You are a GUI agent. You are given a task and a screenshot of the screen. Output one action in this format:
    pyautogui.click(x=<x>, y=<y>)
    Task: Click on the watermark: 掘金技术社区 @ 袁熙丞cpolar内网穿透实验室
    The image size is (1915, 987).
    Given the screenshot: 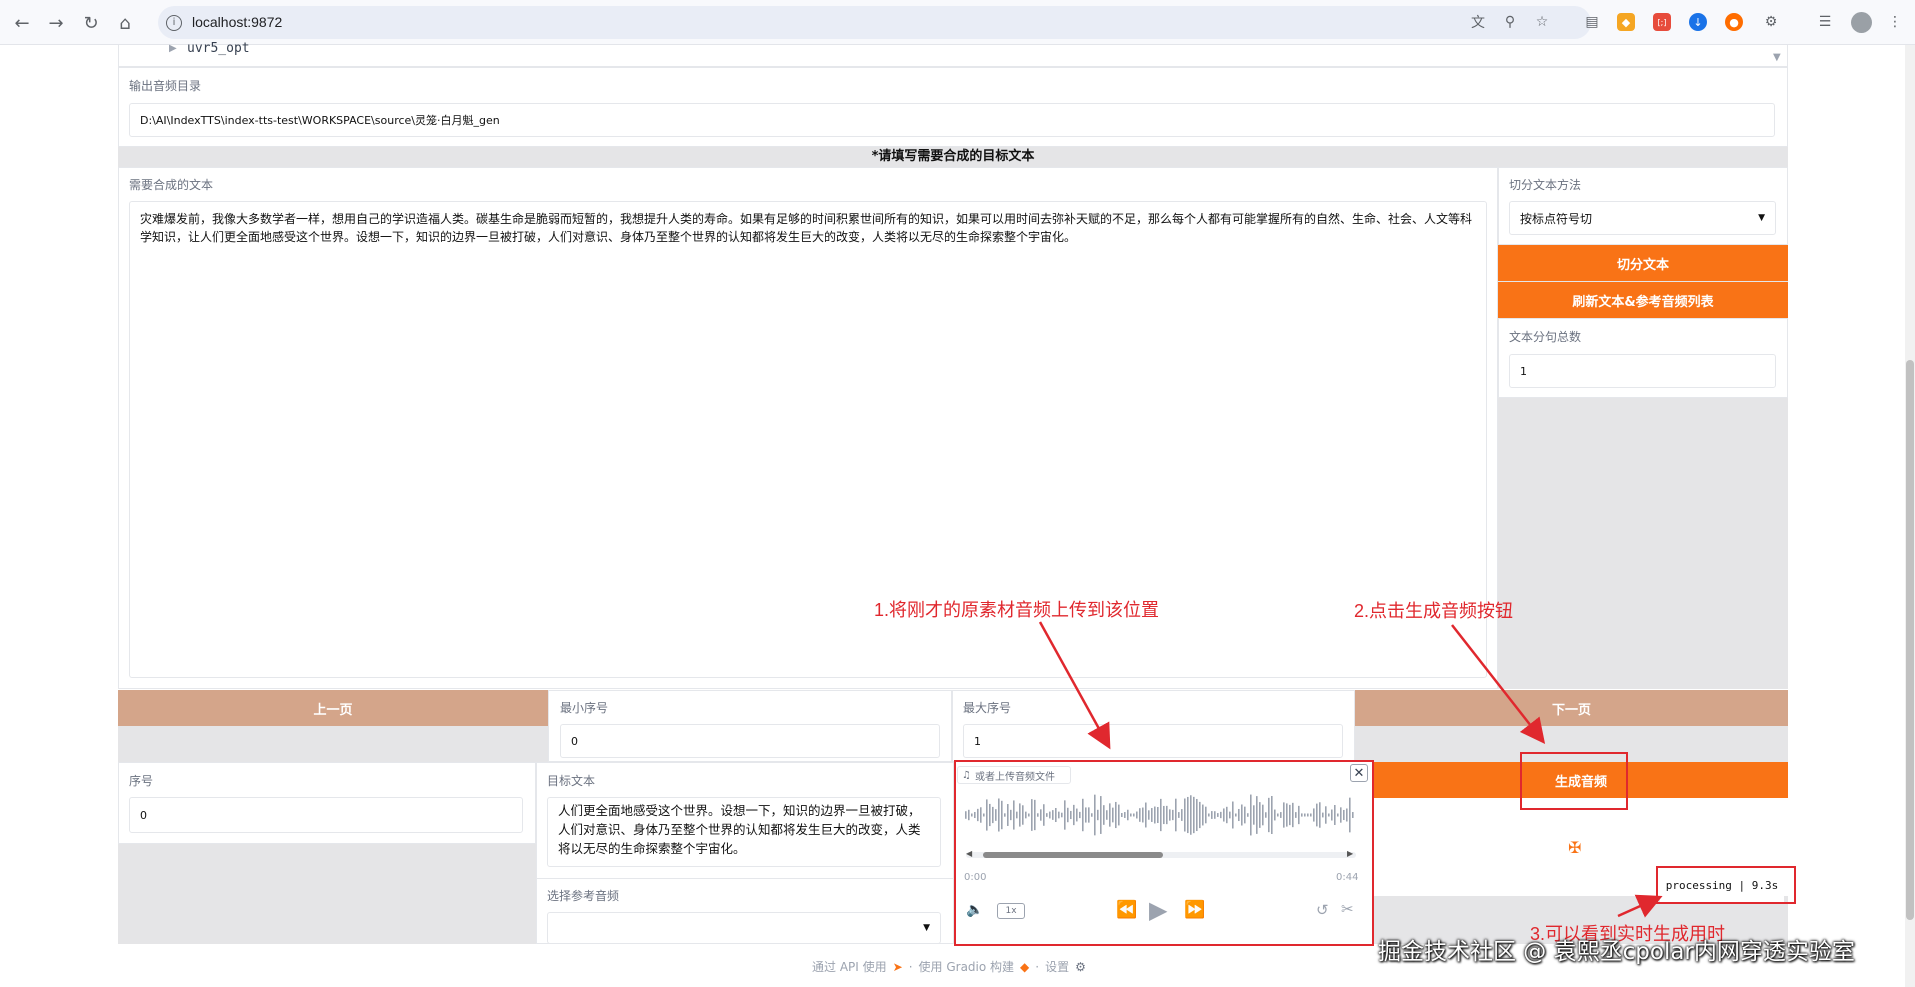 What is the action you would take?
    pyautogui.click(x=1616, y=952)
    